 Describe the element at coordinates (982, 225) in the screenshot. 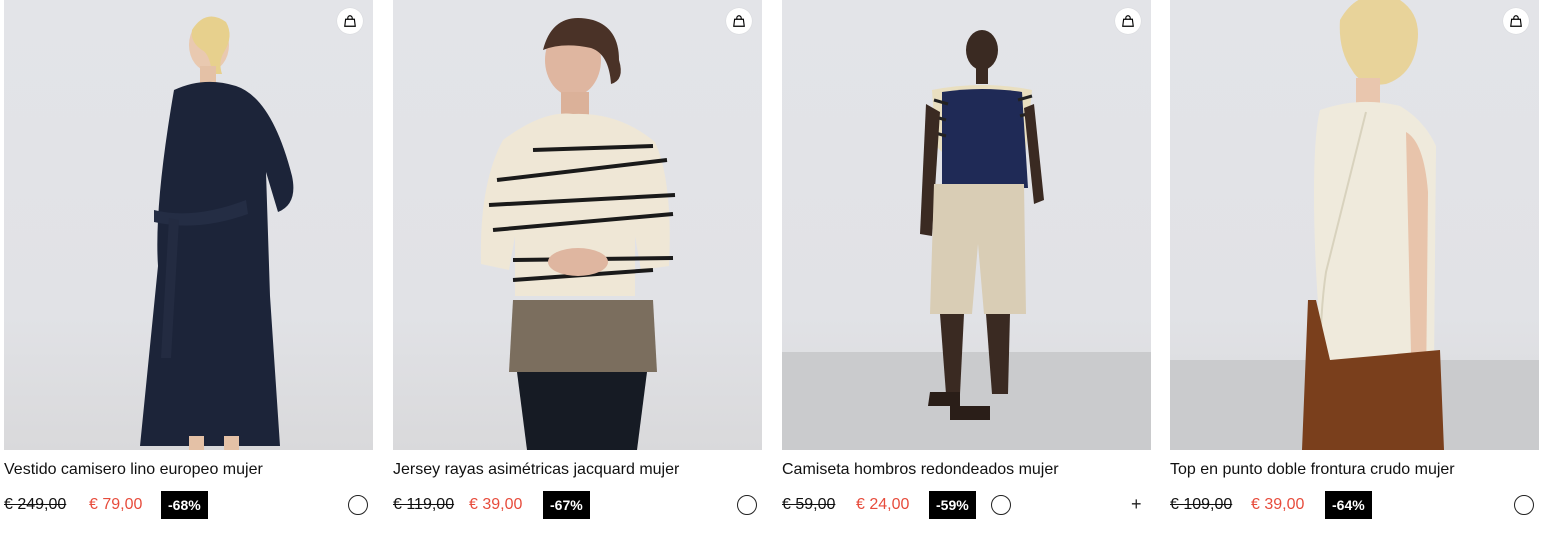

I see `model-in-navy-tee-and-shorts` at that location.